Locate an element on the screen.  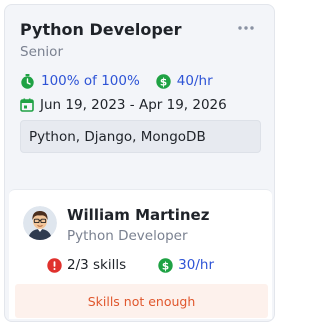
job-stats: 100% of 100% $ 40/hr is located at coordinates (116, 81).